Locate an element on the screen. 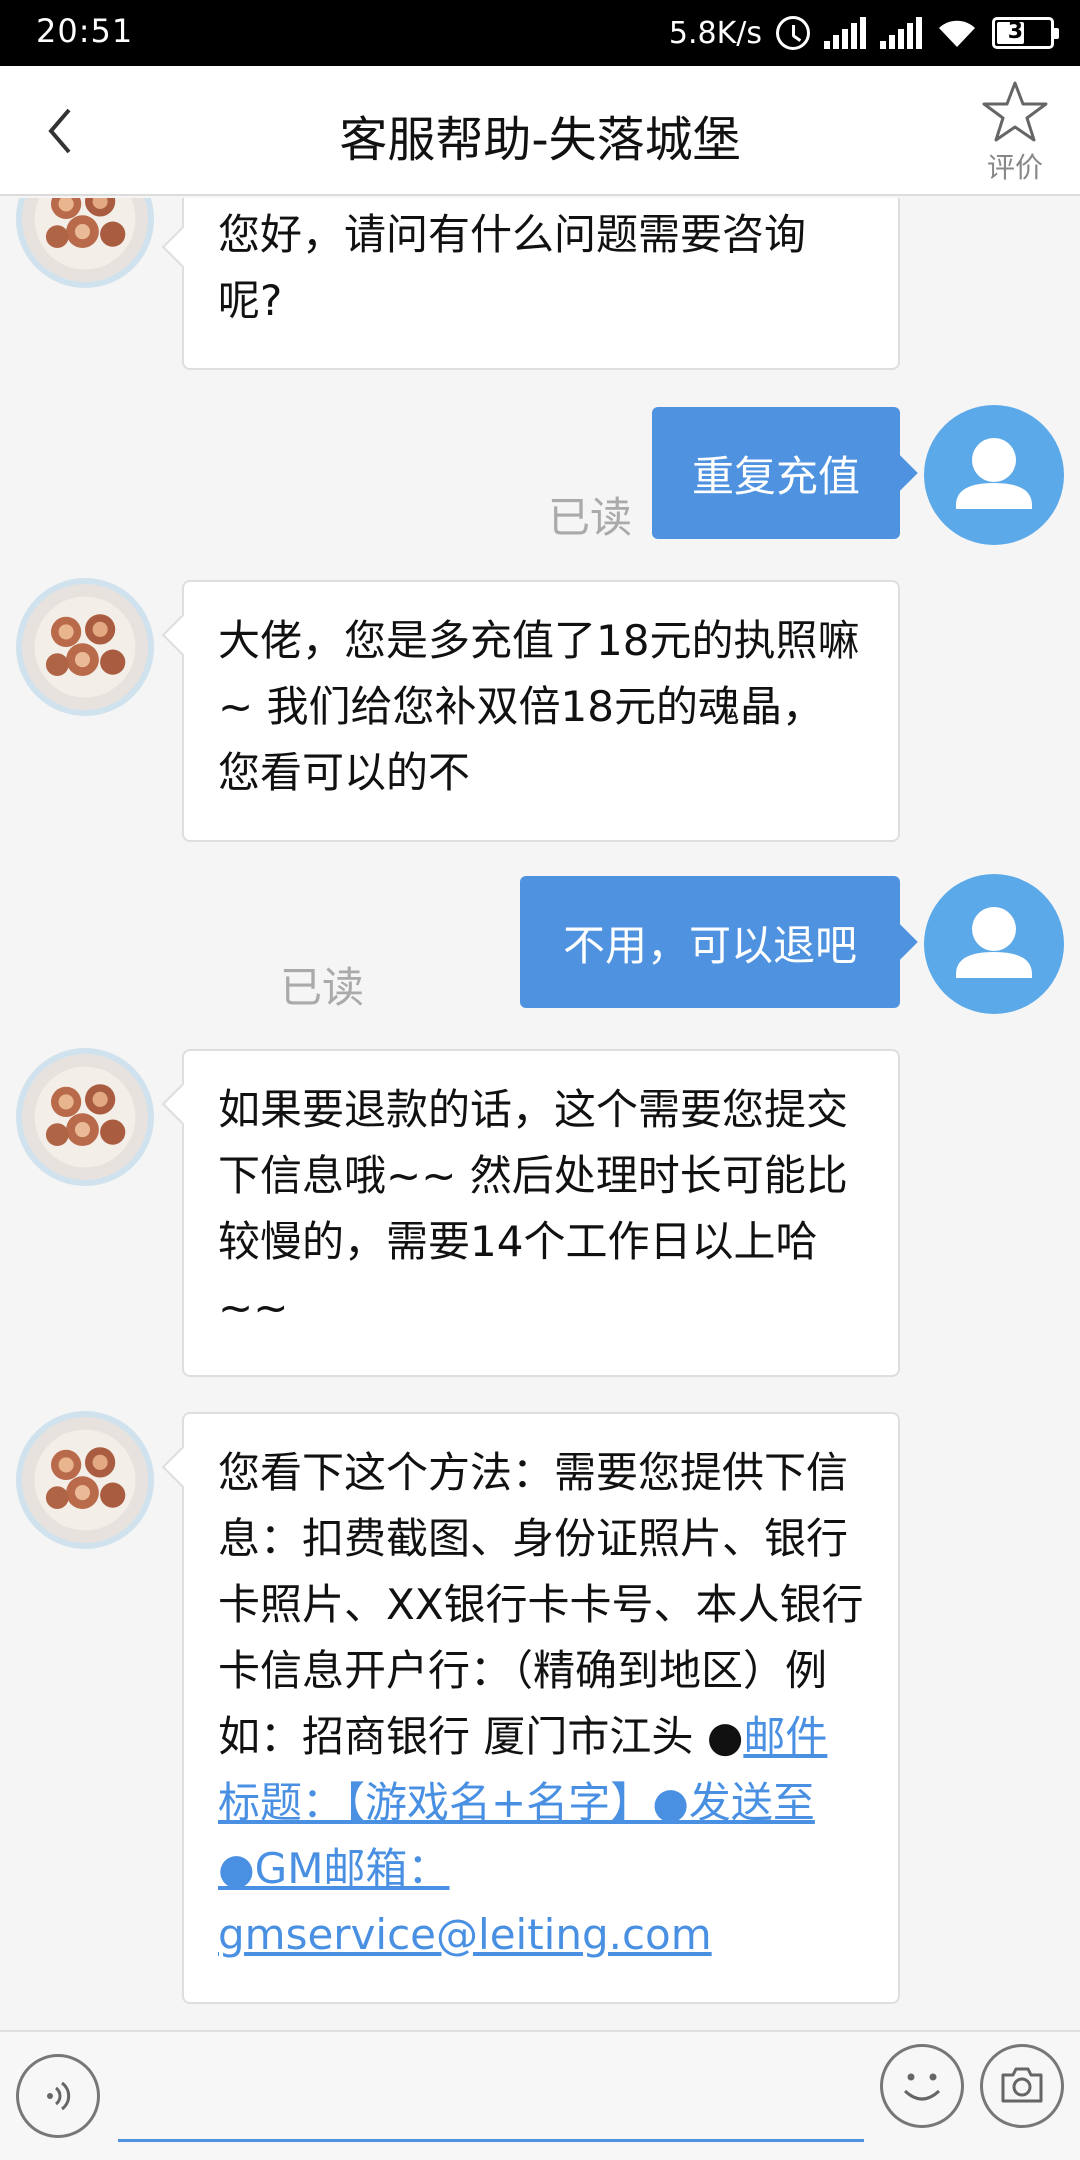 The width and height of the screenshot is (1080, 2160). net-speed: 5.8K/s is located at coordinates (715, 33).